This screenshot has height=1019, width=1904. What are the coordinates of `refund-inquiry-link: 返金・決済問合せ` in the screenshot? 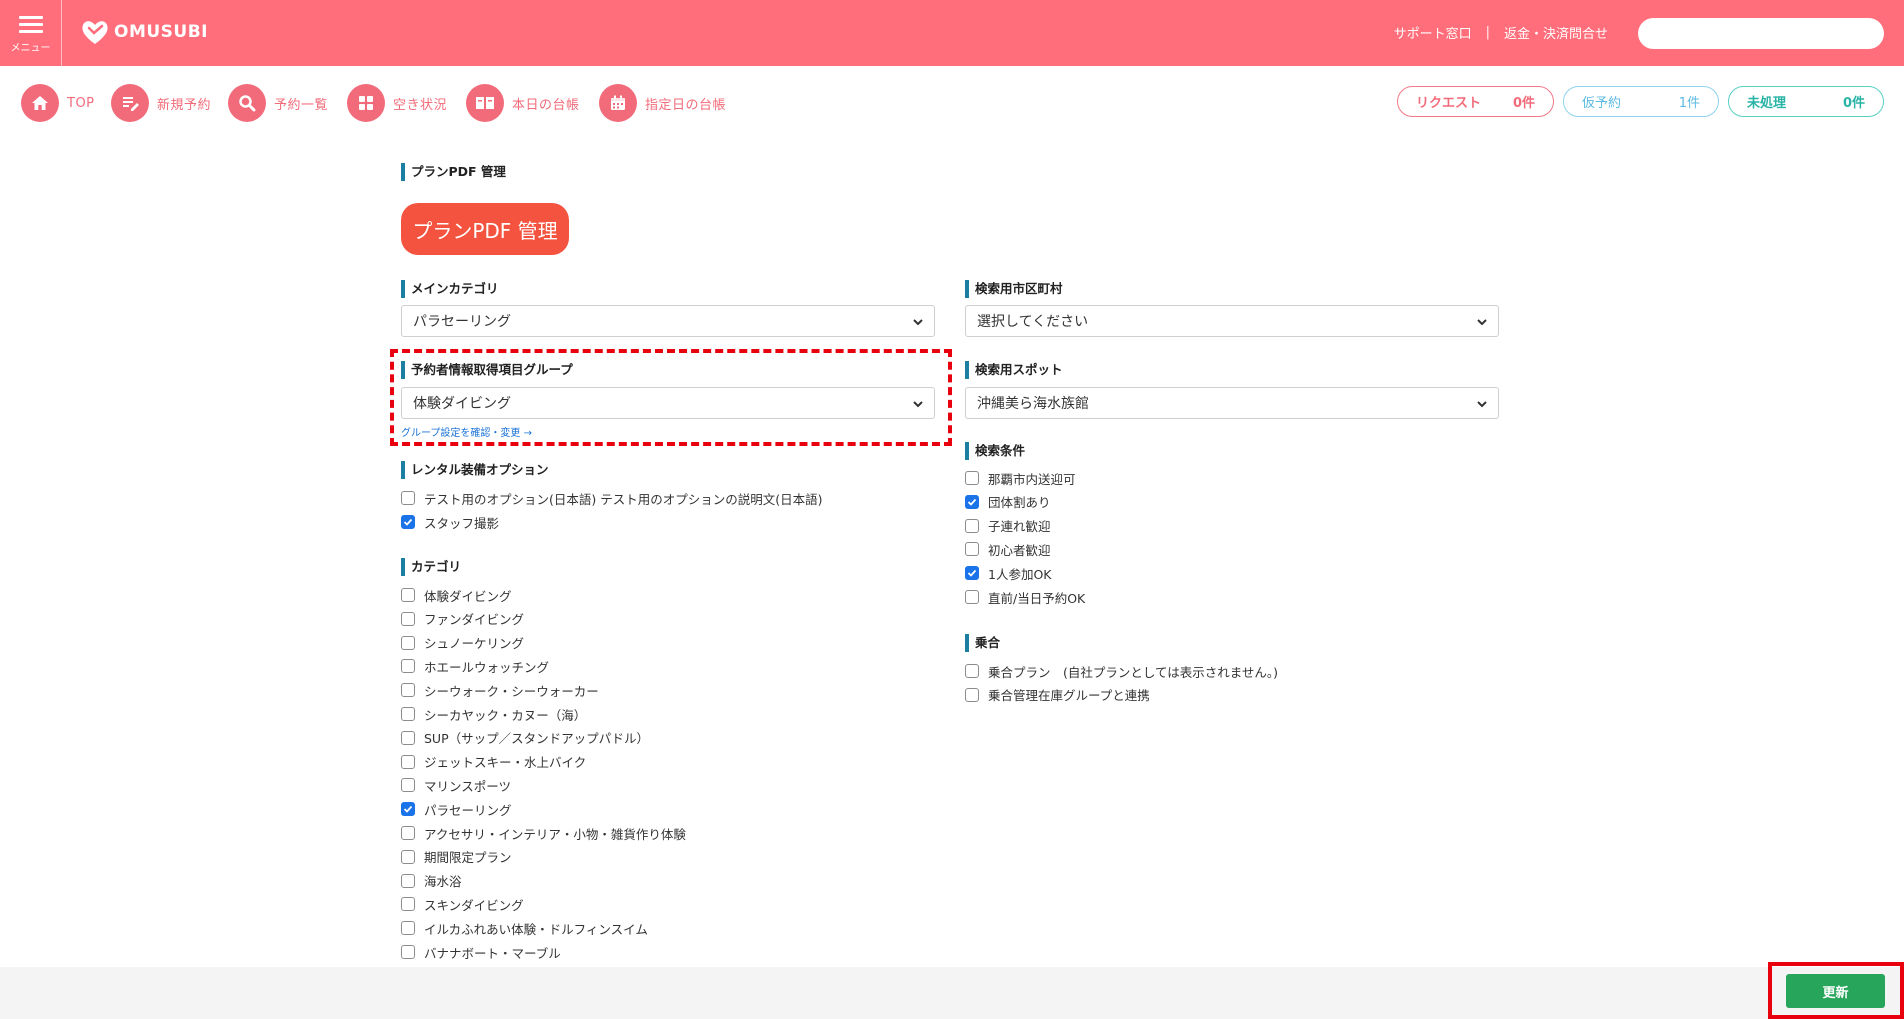 It's located at (1556, 32).